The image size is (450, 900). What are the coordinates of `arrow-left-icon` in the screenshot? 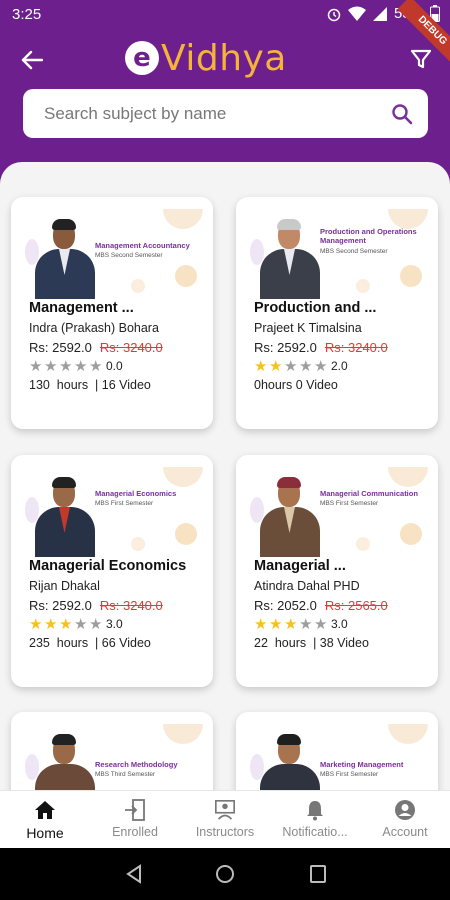 It's located at (32, 60).